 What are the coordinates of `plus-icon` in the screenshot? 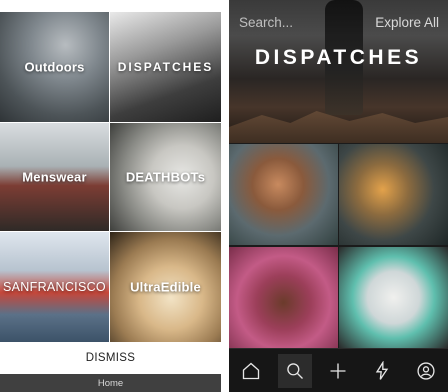 It's located at (338, 370).